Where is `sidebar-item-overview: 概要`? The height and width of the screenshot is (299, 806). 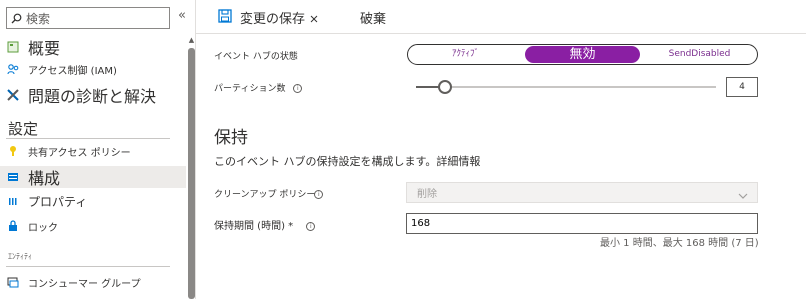
sidebar-item-overview: 概要 is located at coordinates (93, 47).